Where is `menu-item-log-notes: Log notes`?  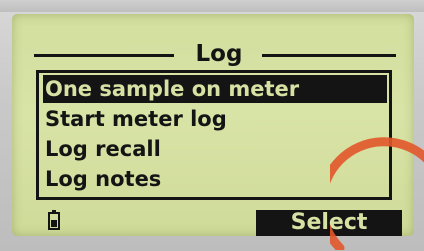 menu-item-log-notes: Log notes is located at coordinates (102, 179).